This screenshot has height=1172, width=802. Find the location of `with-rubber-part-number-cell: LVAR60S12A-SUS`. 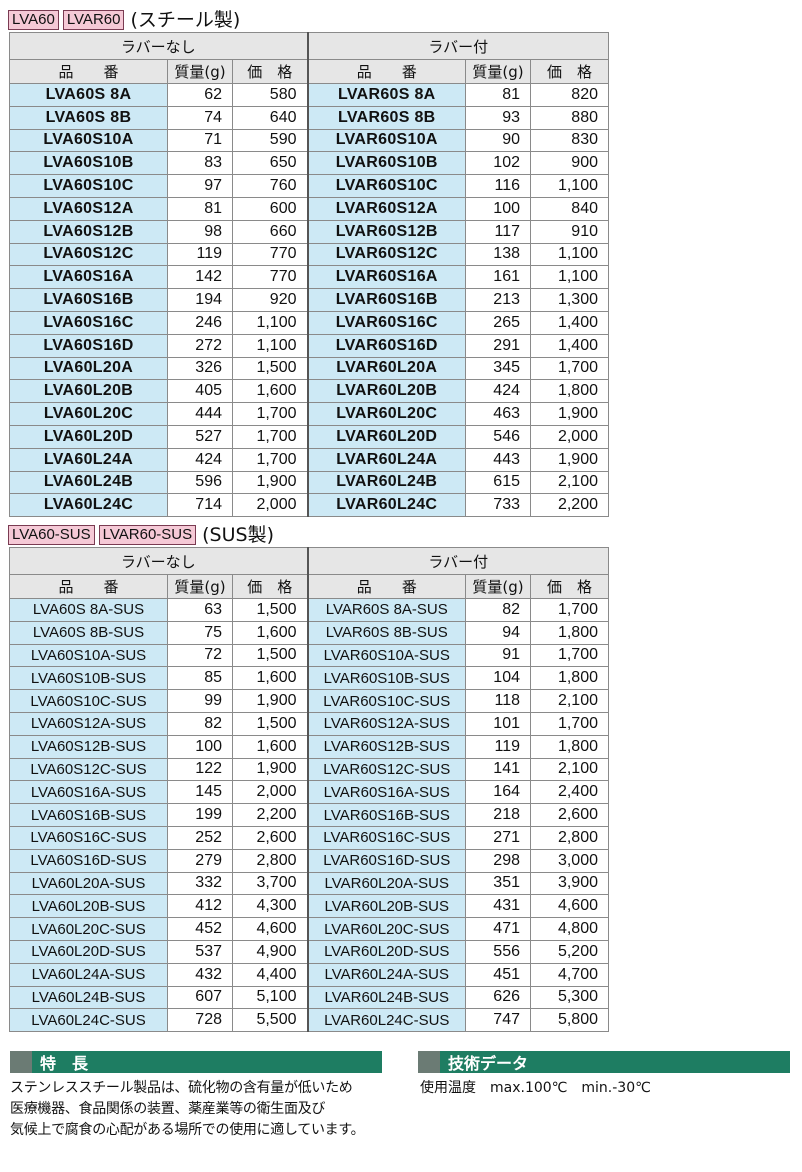

with-rubber-part-number-cell: LVAR60S12A-SUS is located at coordinates (386, 723).